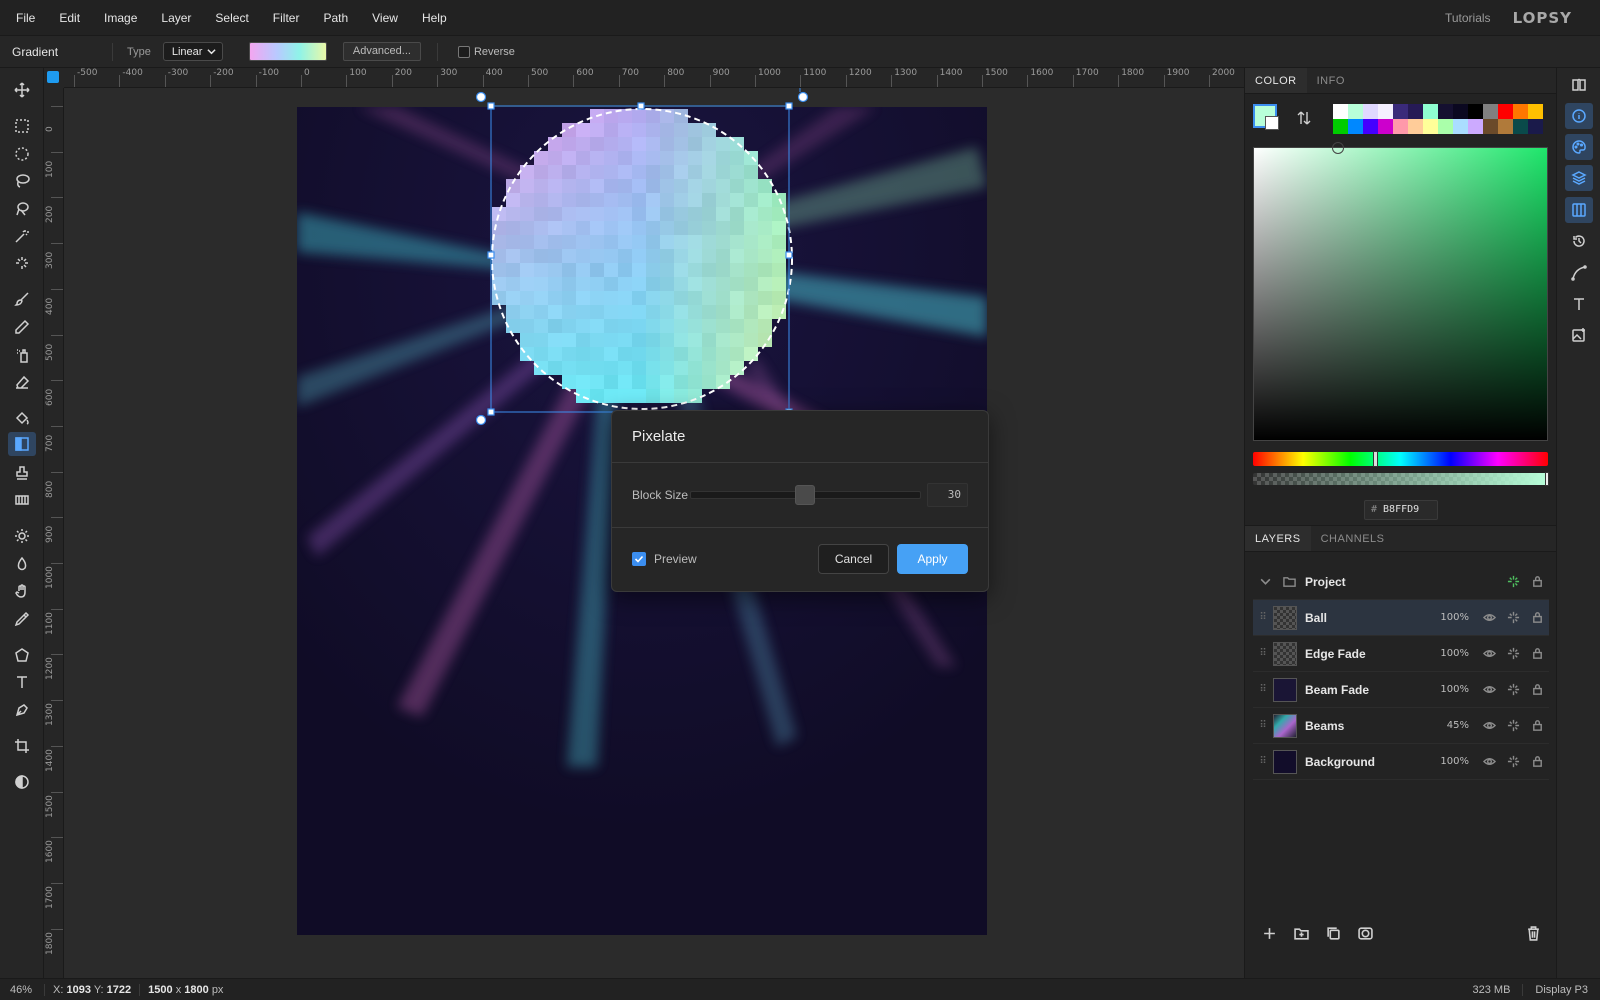 The width and height of the screenshot is (1600, 1000). What do you see at coordinates (120, 18) in the screenshot?
I see `menu-image: Image` at bounding box center [120, 18].